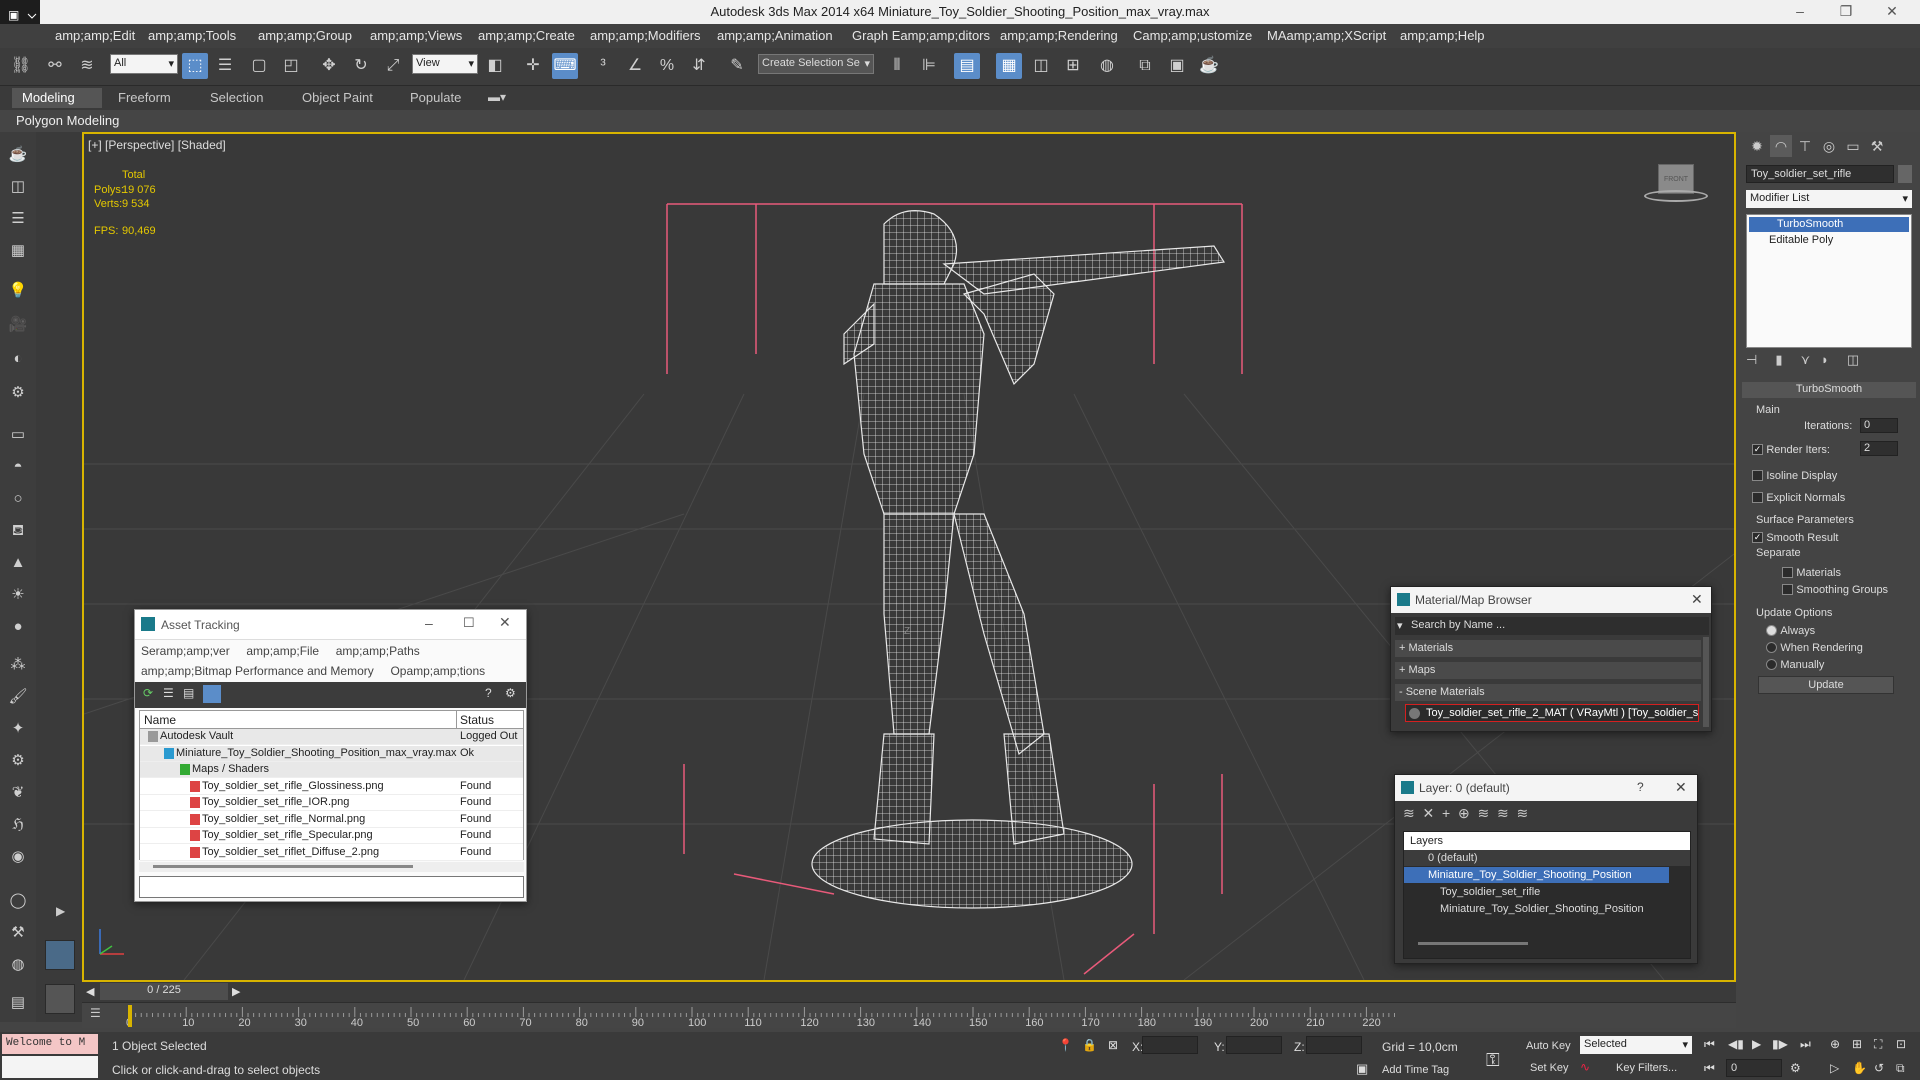 This screenshot has height=1080, width=1920. Describe the element at coordinates (477, 720) in the screenshot. I see `col-status-header: Status` at that location.